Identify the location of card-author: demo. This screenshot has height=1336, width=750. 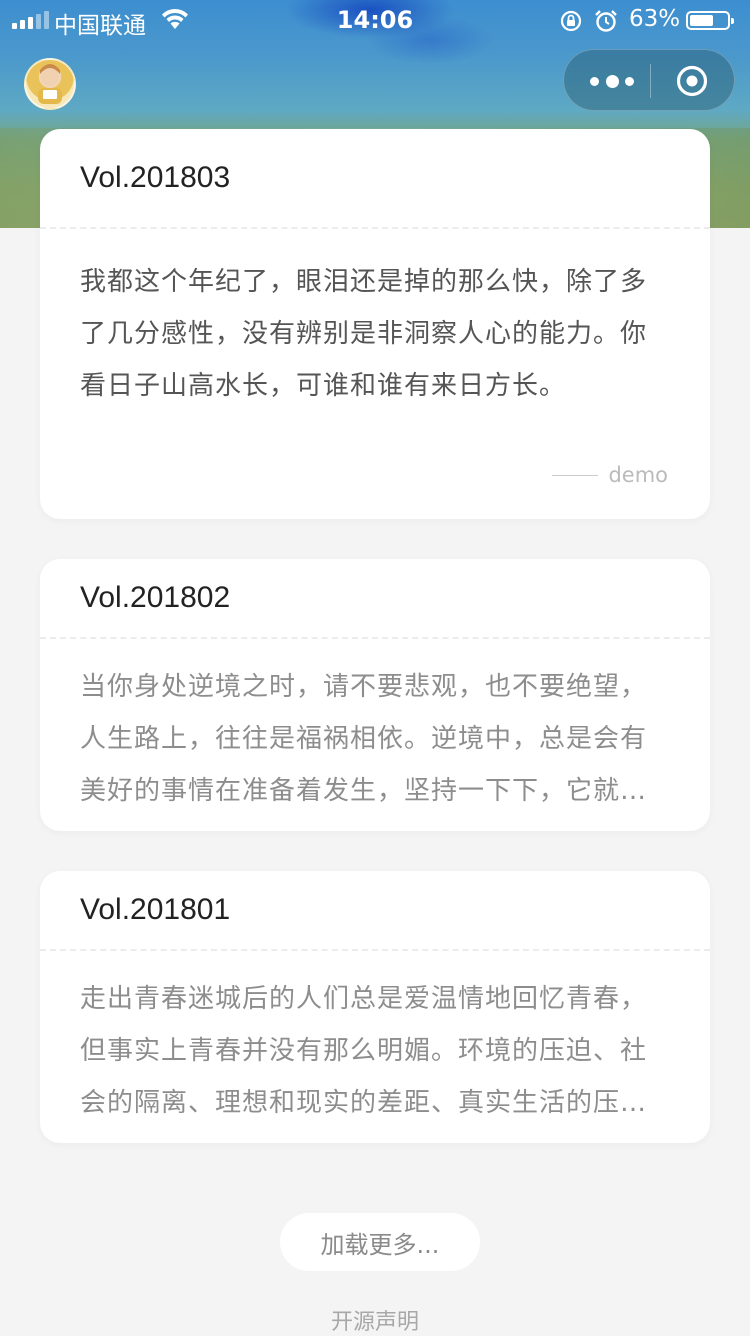
(638, 475).